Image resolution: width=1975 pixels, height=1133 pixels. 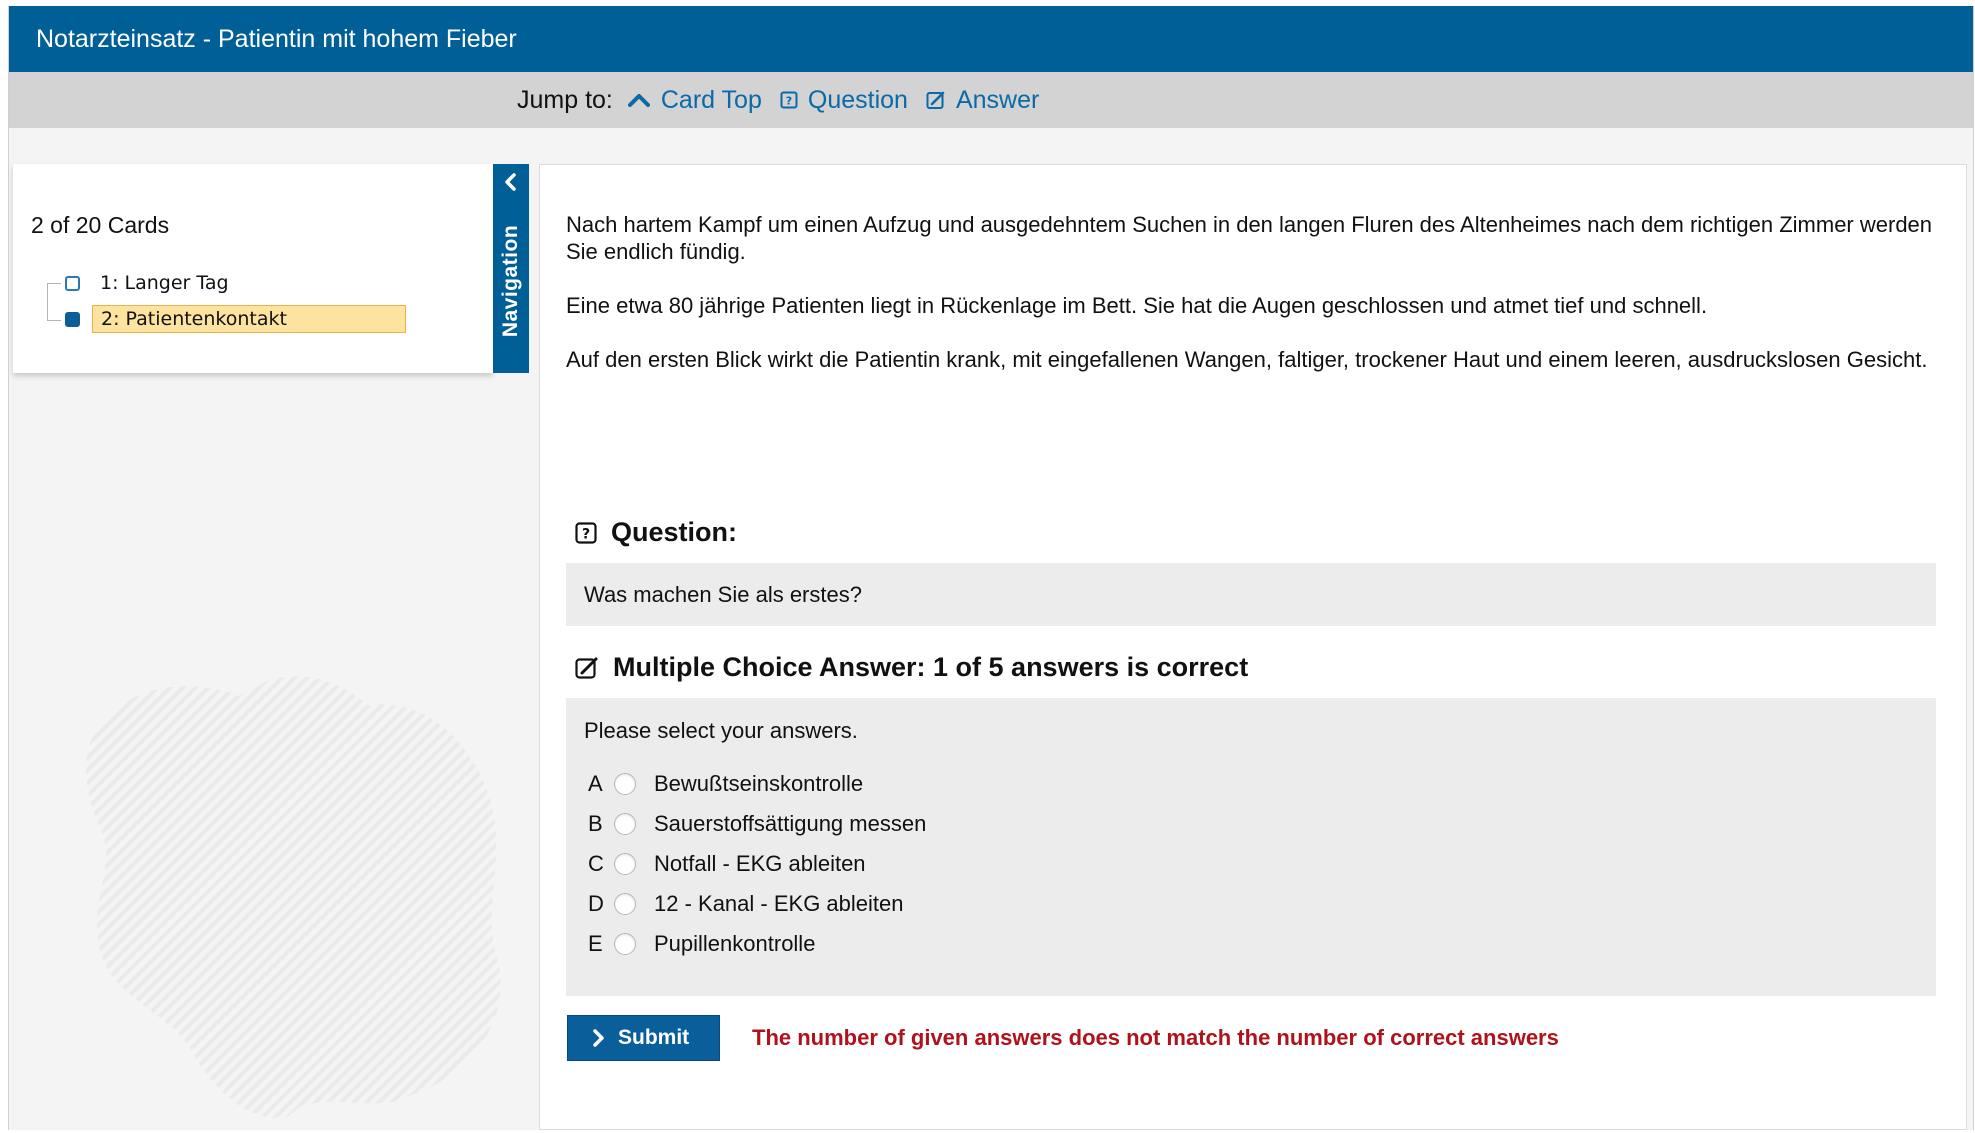 I want to click on jump-label: Jump to:, so click(x=565, y=99).